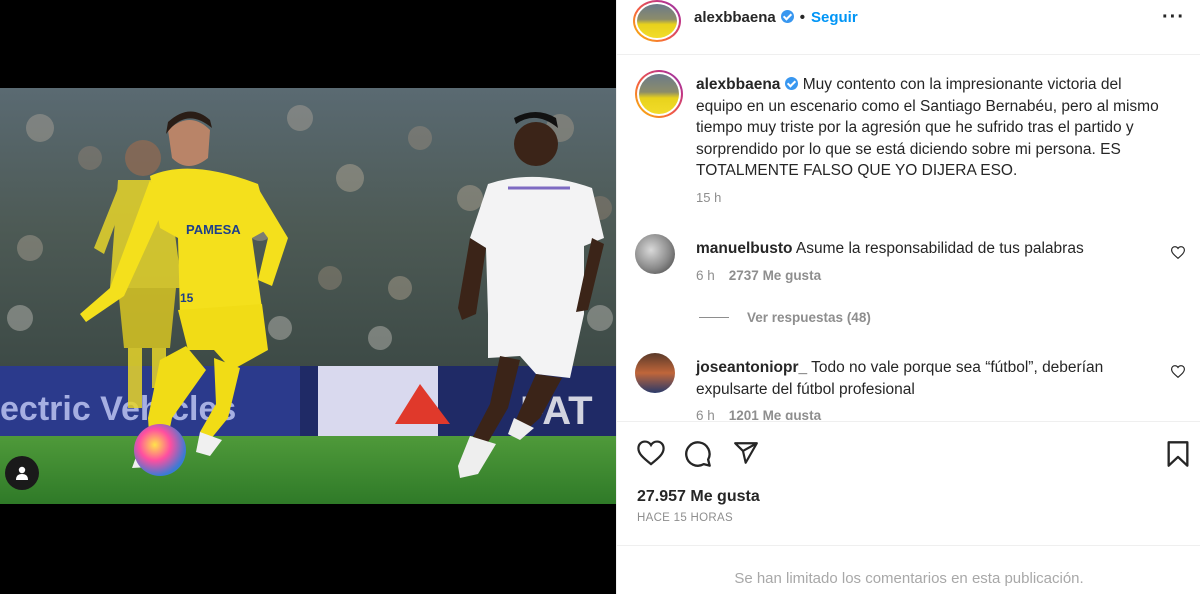 This screenshot has height=594, width=1200. What do you see at coordinates (744, 248) in the screenshot?
I see `comment-username: manuelbusto` at bounding box center [744, 248].